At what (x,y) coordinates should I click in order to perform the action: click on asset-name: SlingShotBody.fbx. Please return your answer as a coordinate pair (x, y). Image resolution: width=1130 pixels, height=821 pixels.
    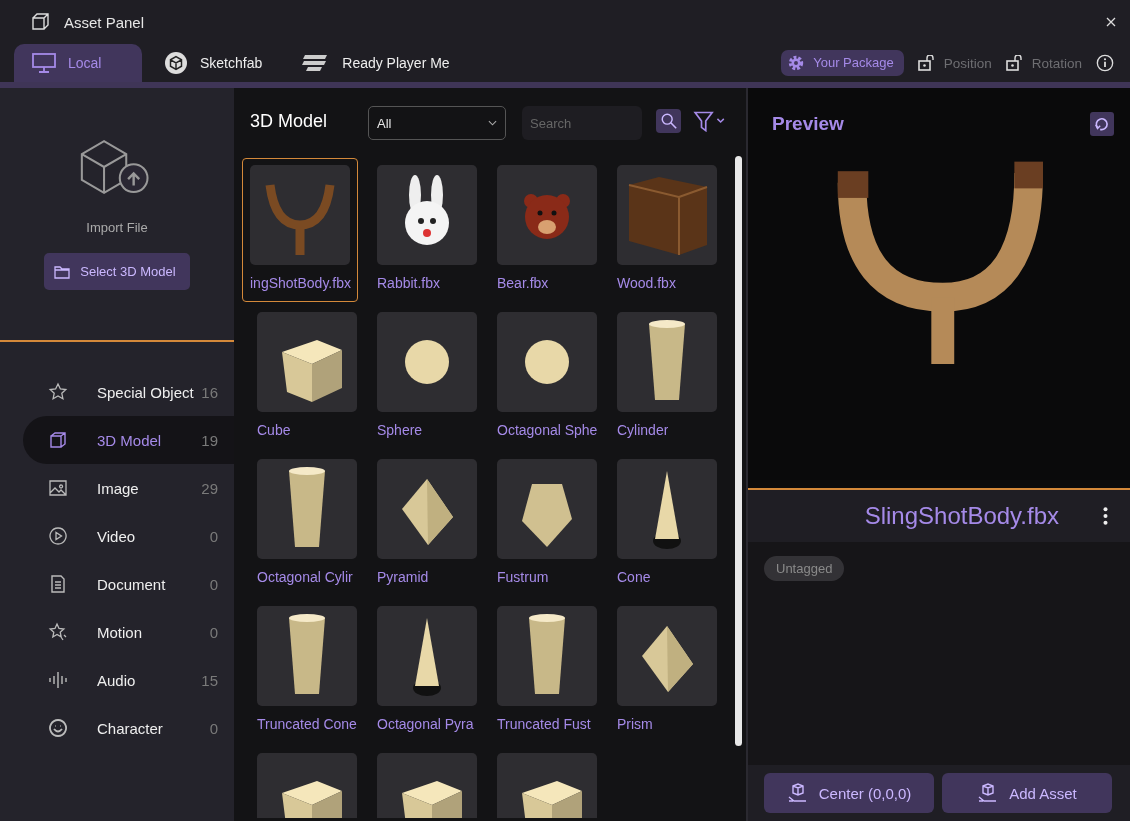
    Looking at the image, I should click on (961, 516).